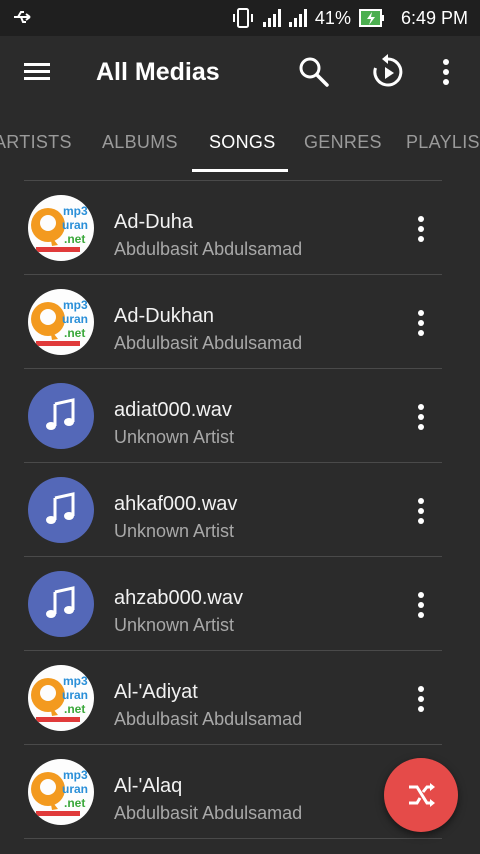 Image resolution: width=480 pixels, height=854 pixels. What do you see at coordinates (240, 72) in the screenshot?
I see `app-bar: All Medias` at bounding box center [240, 72].